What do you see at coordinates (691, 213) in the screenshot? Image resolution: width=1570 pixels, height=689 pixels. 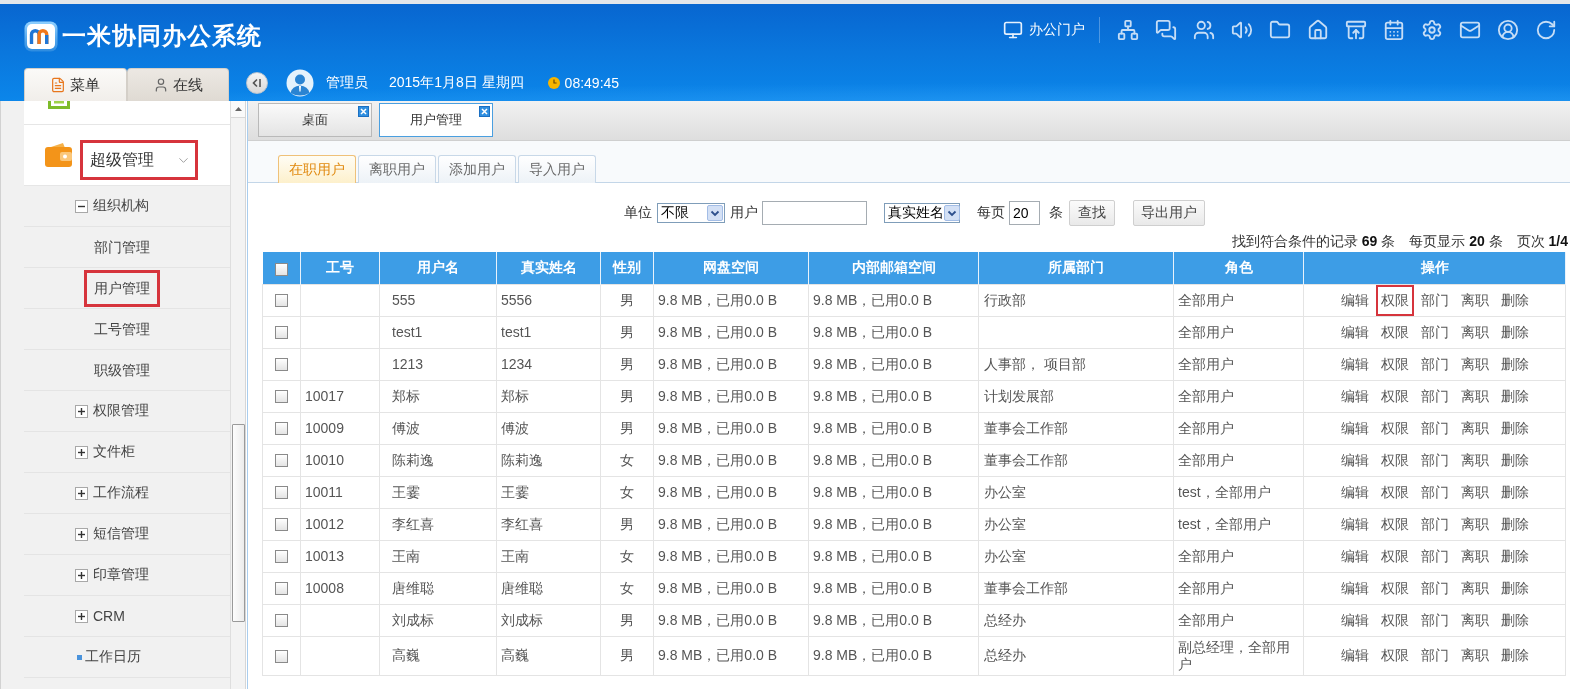 I see `unit-select: 不限` at bounding box center [691, 213].